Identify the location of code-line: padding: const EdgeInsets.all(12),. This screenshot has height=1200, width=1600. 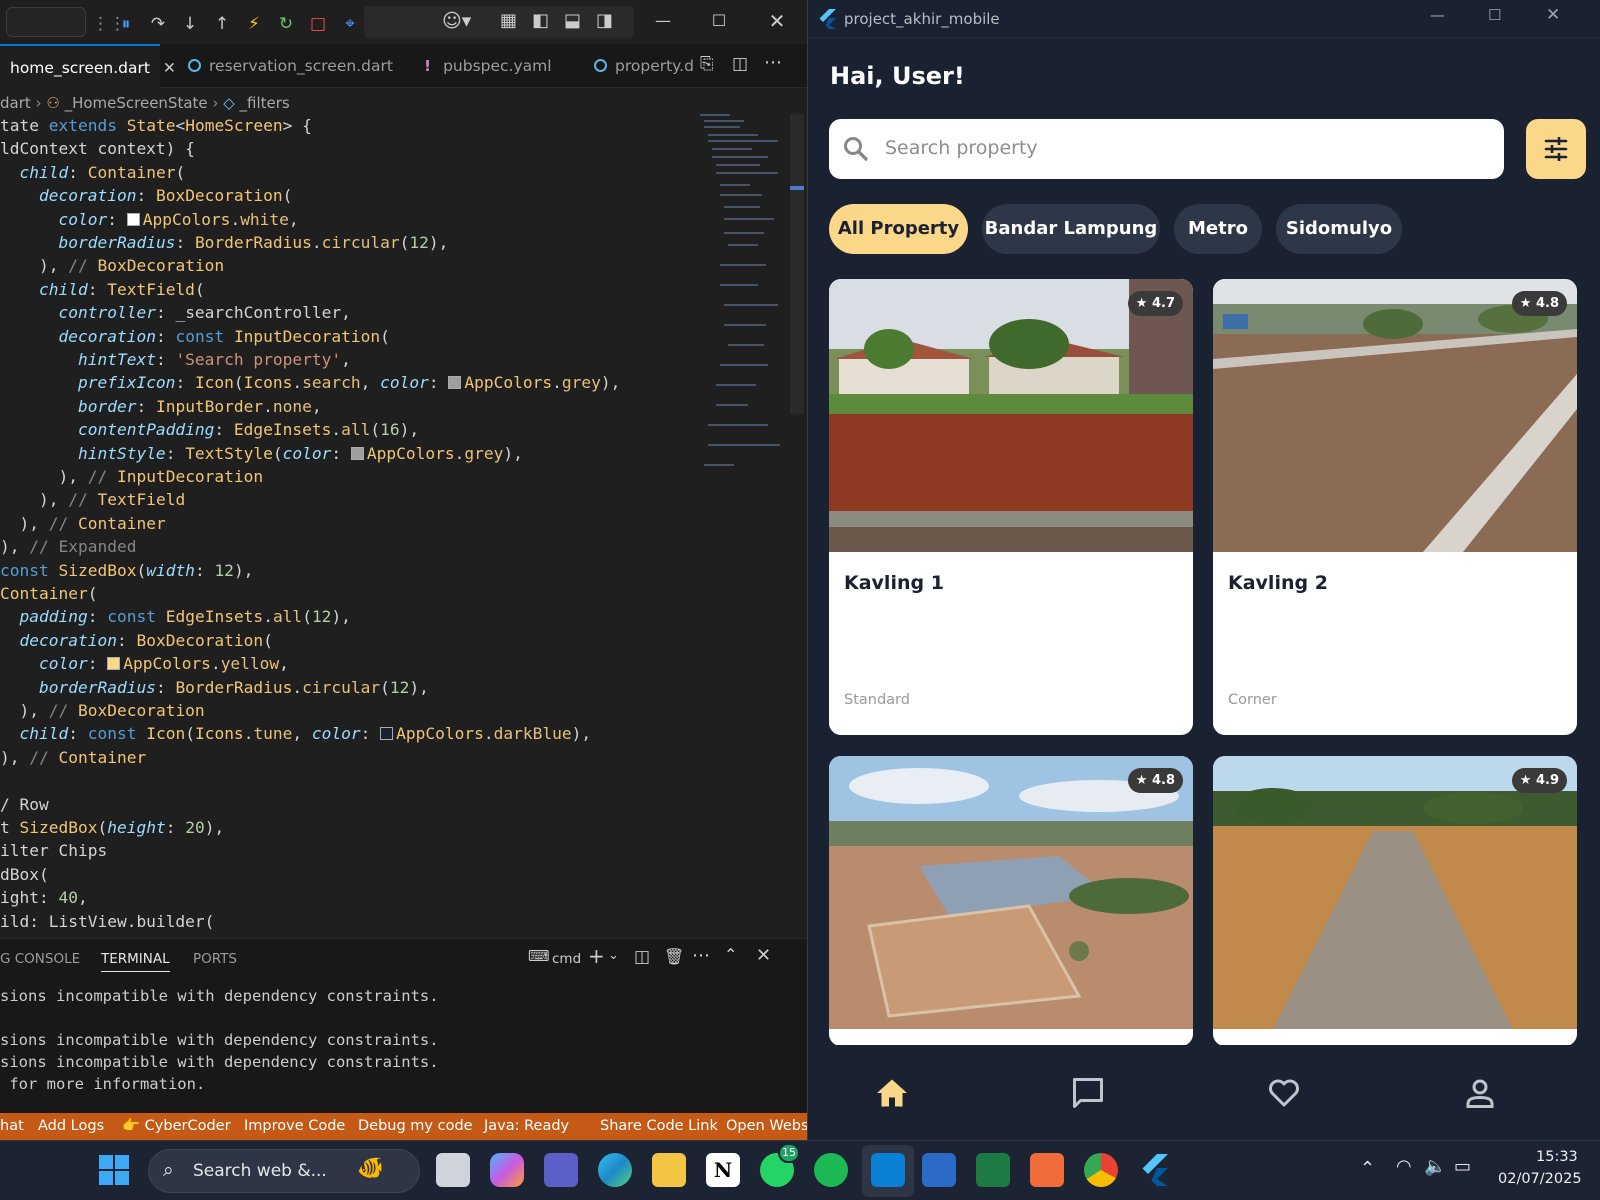
(175, 617).